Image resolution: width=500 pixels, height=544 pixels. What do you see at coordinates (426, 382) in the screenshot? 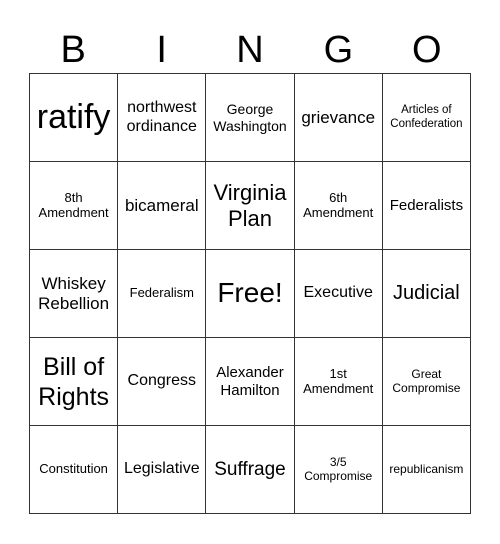
I see `bingo-cell: Great Compromise` at bounding box center [426, 382].